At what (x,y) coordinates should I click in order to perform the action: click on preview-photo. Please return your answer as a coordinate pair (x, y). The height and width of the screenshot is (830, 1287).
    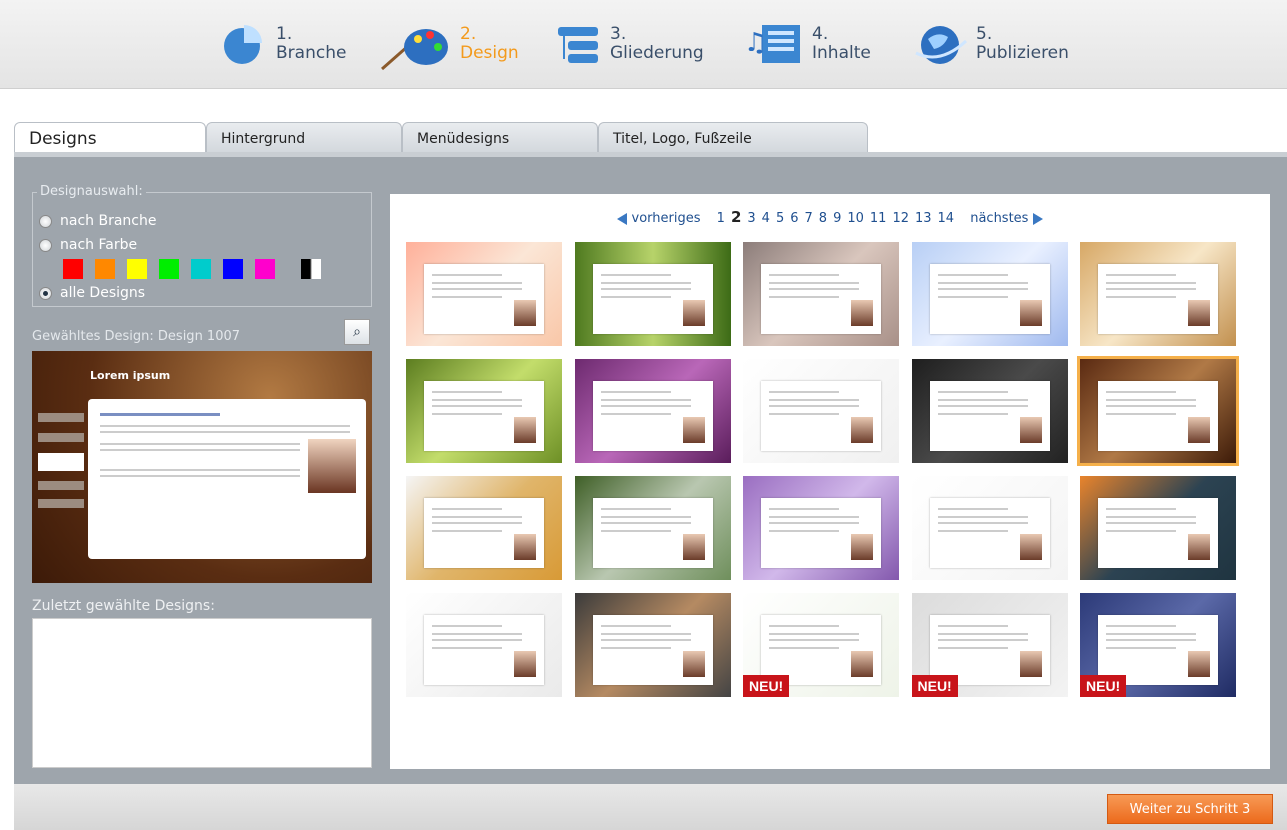
    Looking at the image, I should click on (332, 466).